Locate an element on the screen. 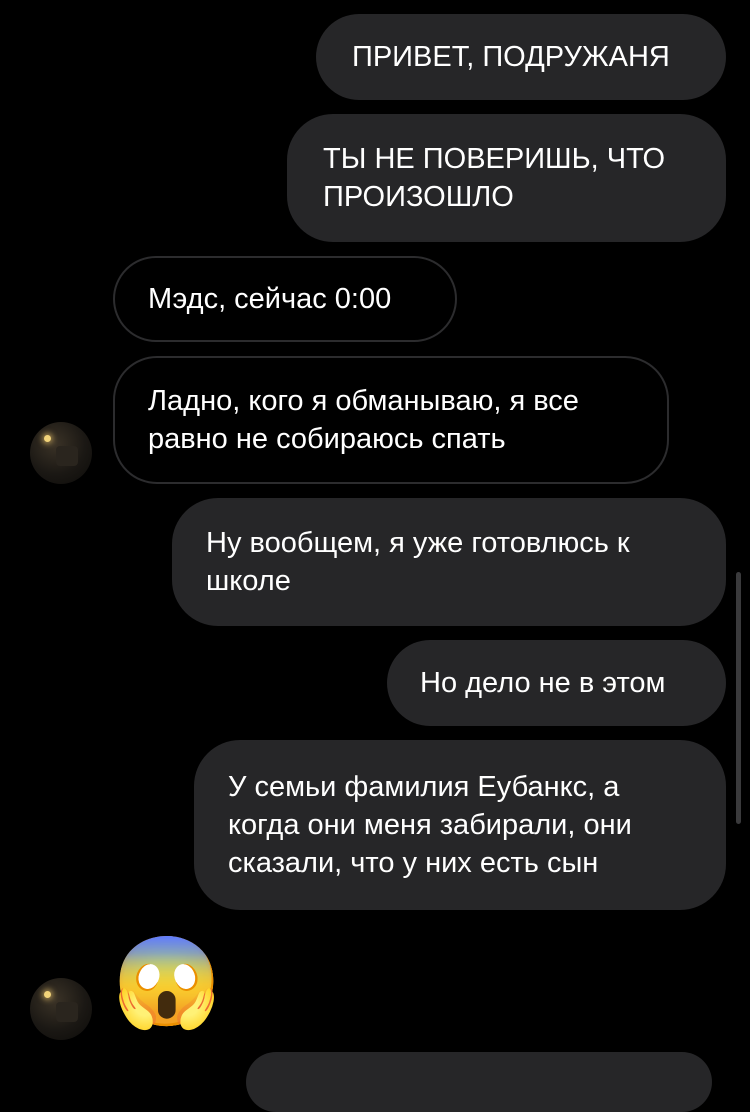 This screenshot has width=750, height=1112. message-text: Мэдс, сейчас 0:00 is located at coordinates (270, 299).